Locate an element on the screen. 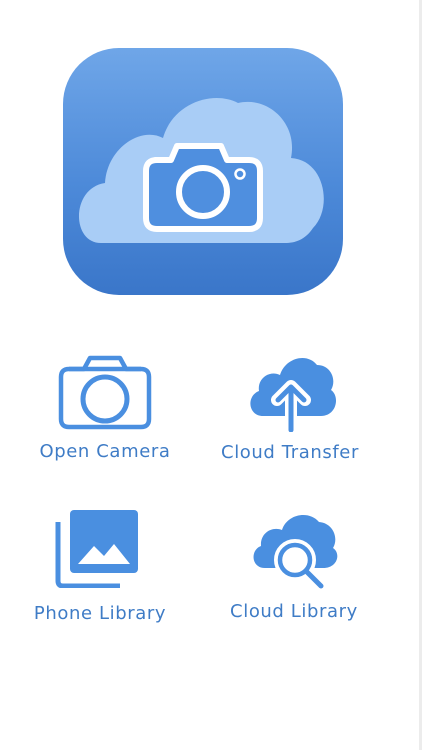  open-camera-button: Open Camera is located at coordinates (105, 410).